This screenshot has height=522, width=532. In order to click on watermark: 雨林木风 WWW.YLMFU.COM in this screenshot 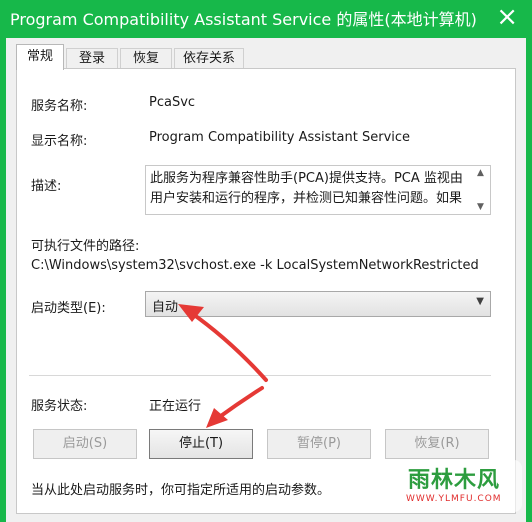, I will do `click(460, 486)`.